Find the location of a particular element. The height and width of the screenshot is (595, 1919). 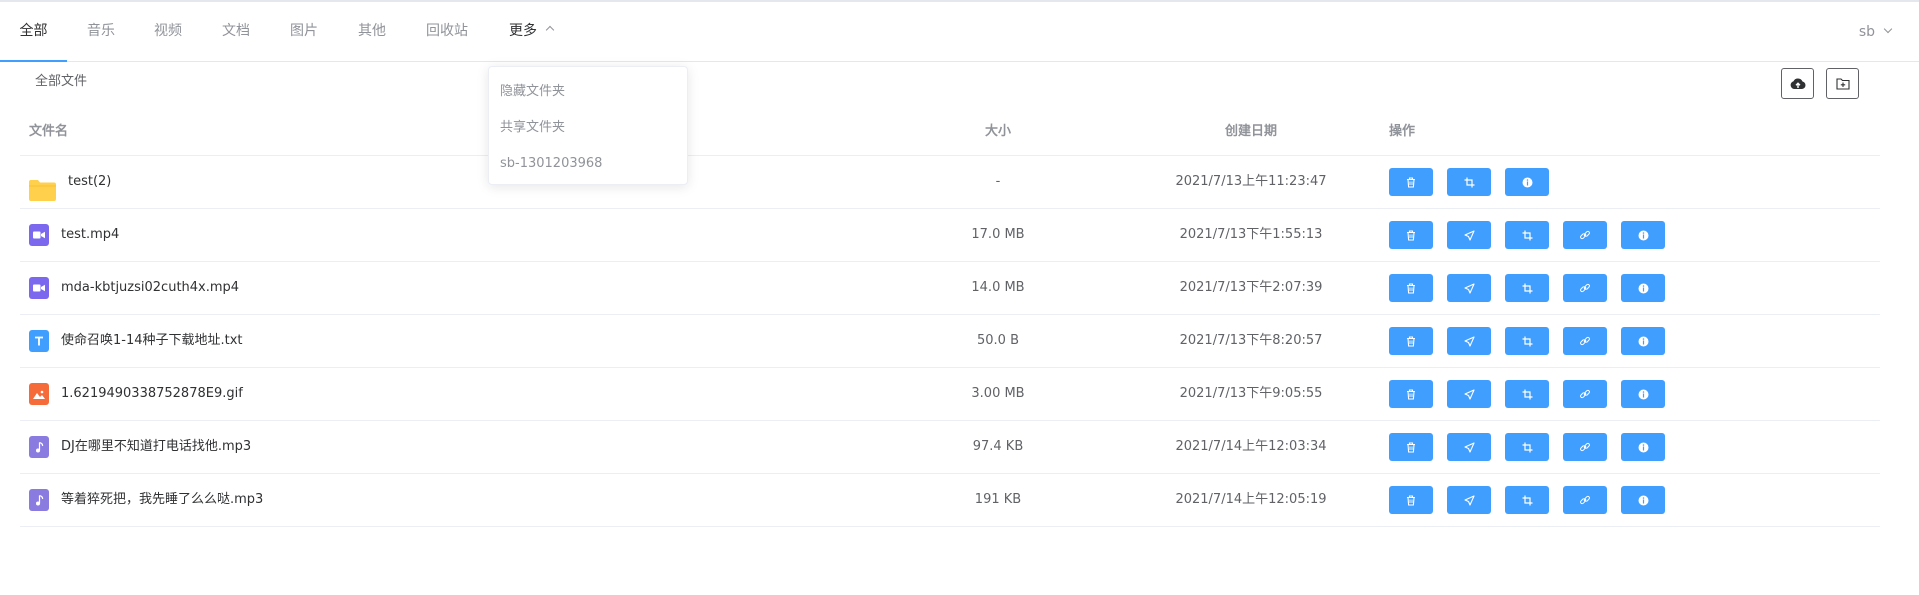

tab-music: 音乐 is located at coordinates (101, 31).